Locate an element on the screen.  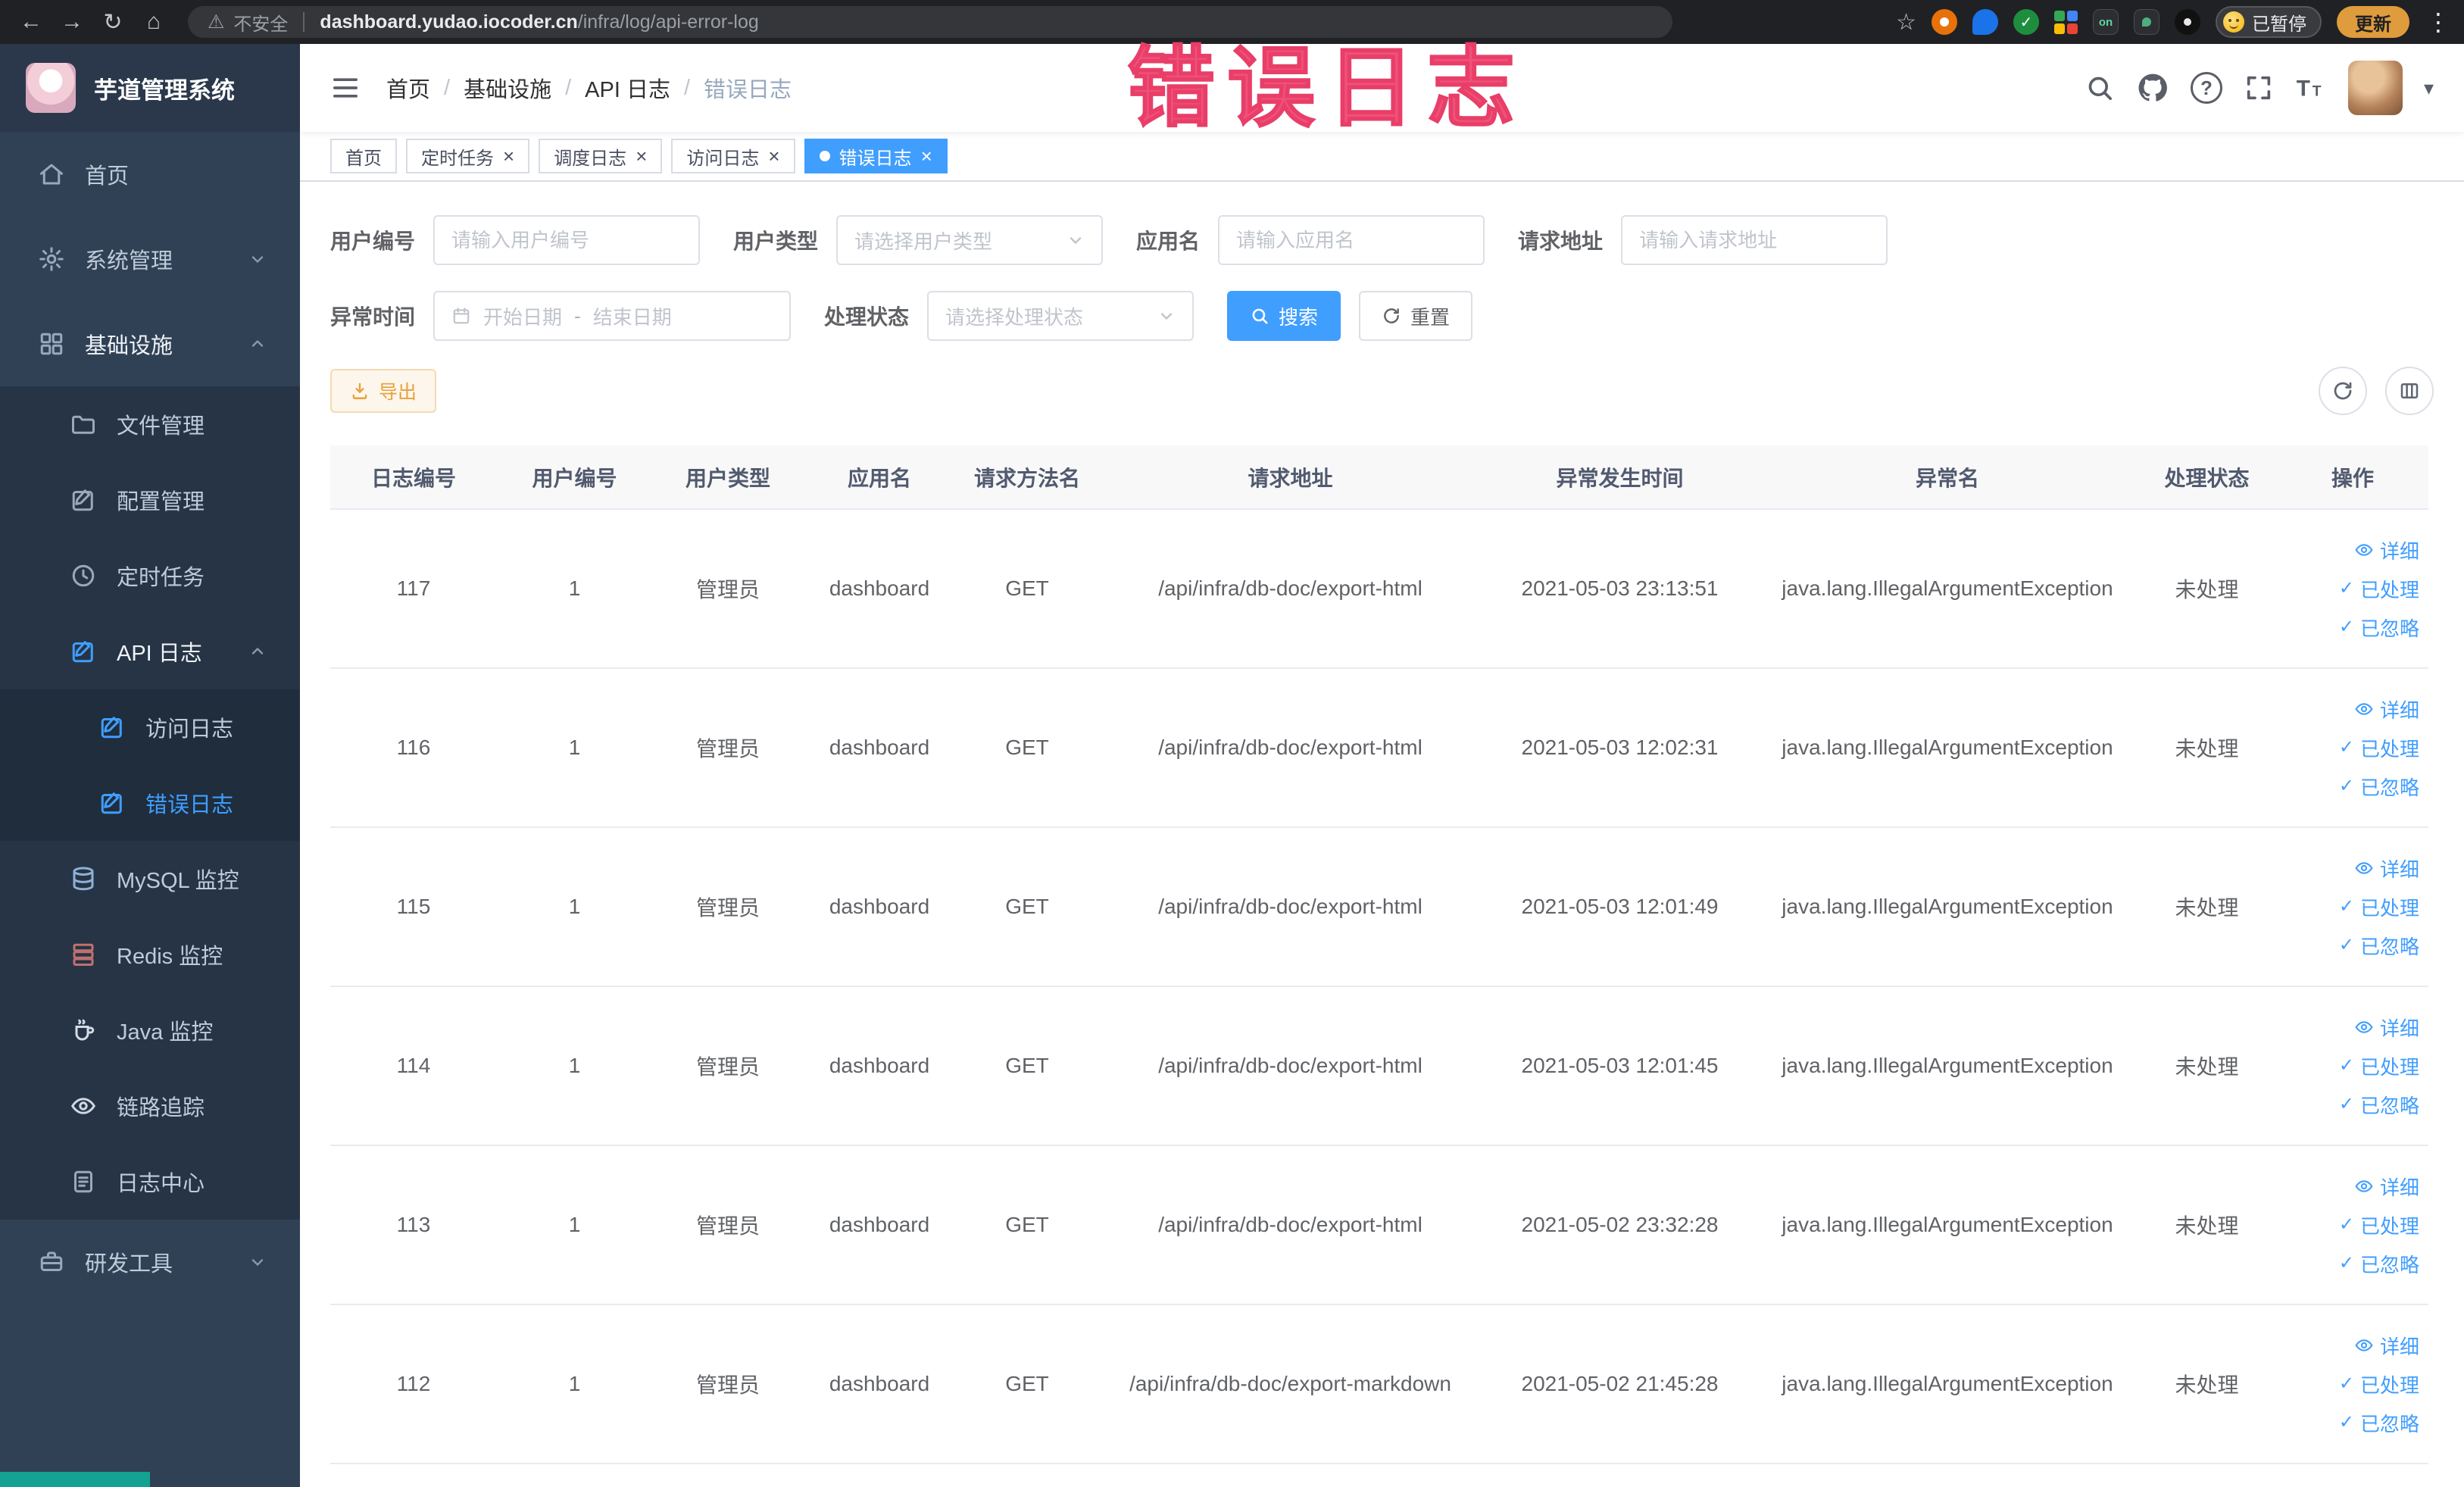
tab-access-log: 访问日志 × is located at coordinates (733, 156).